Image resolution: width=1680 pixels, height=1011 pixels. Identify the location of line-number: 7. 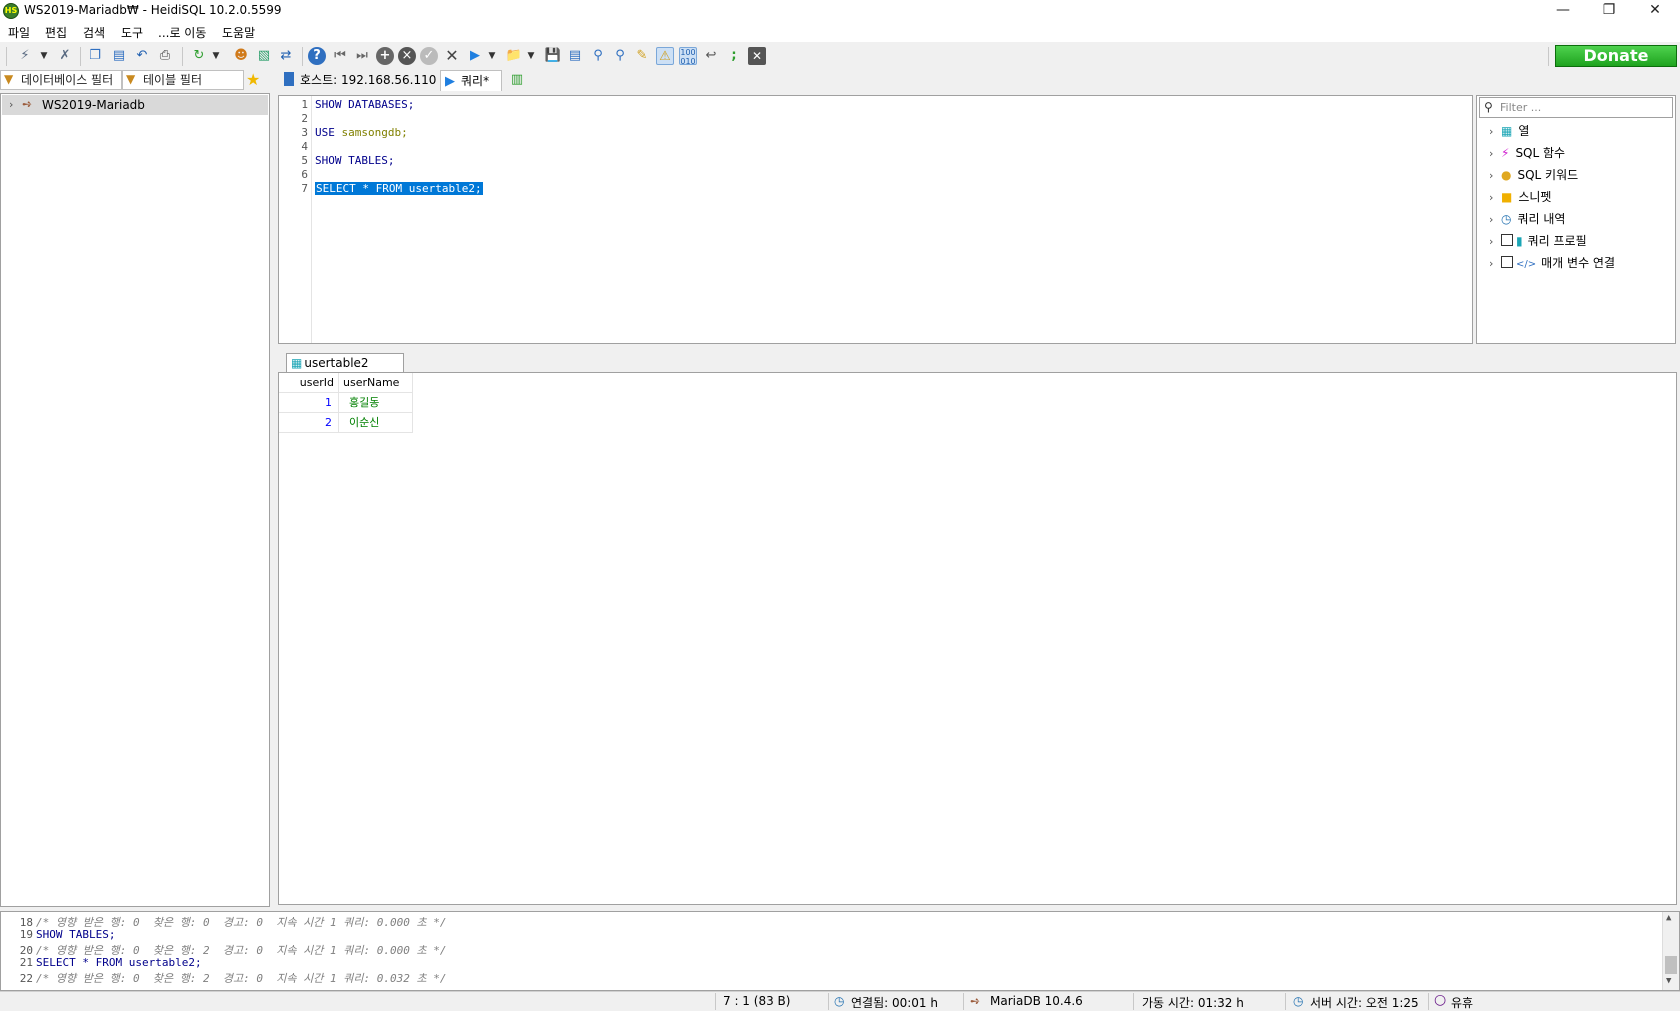
(304, 188).